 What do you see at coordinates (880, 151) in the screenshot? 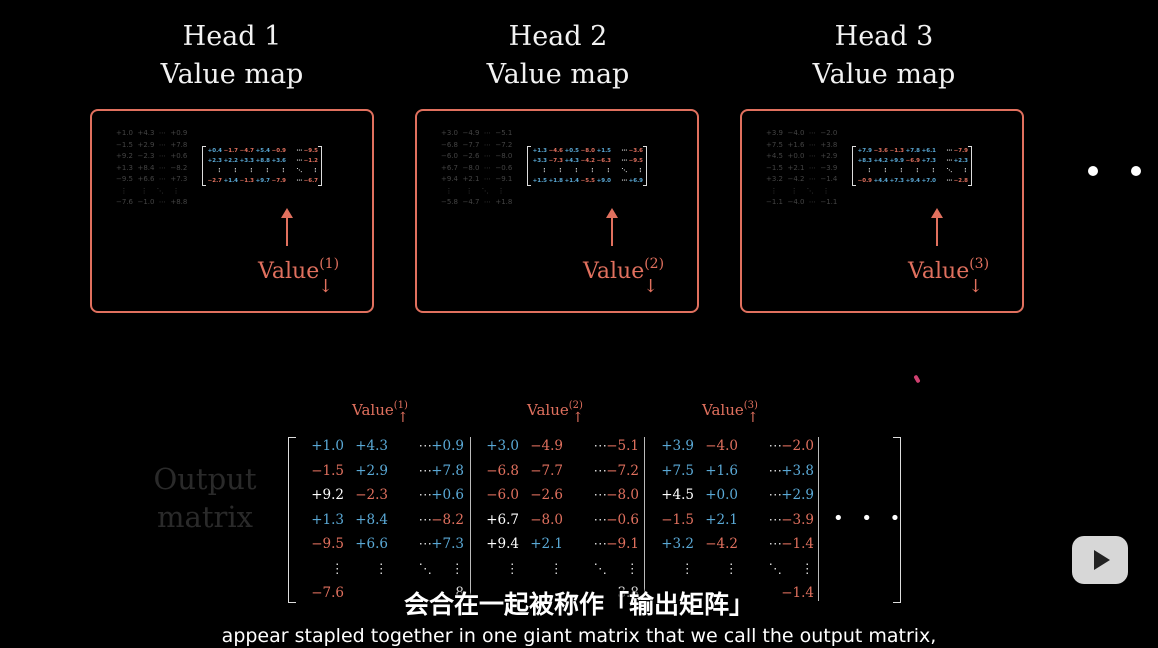
I see `mini-matrix-cell: −3.6` at bounding box center [880, 151].